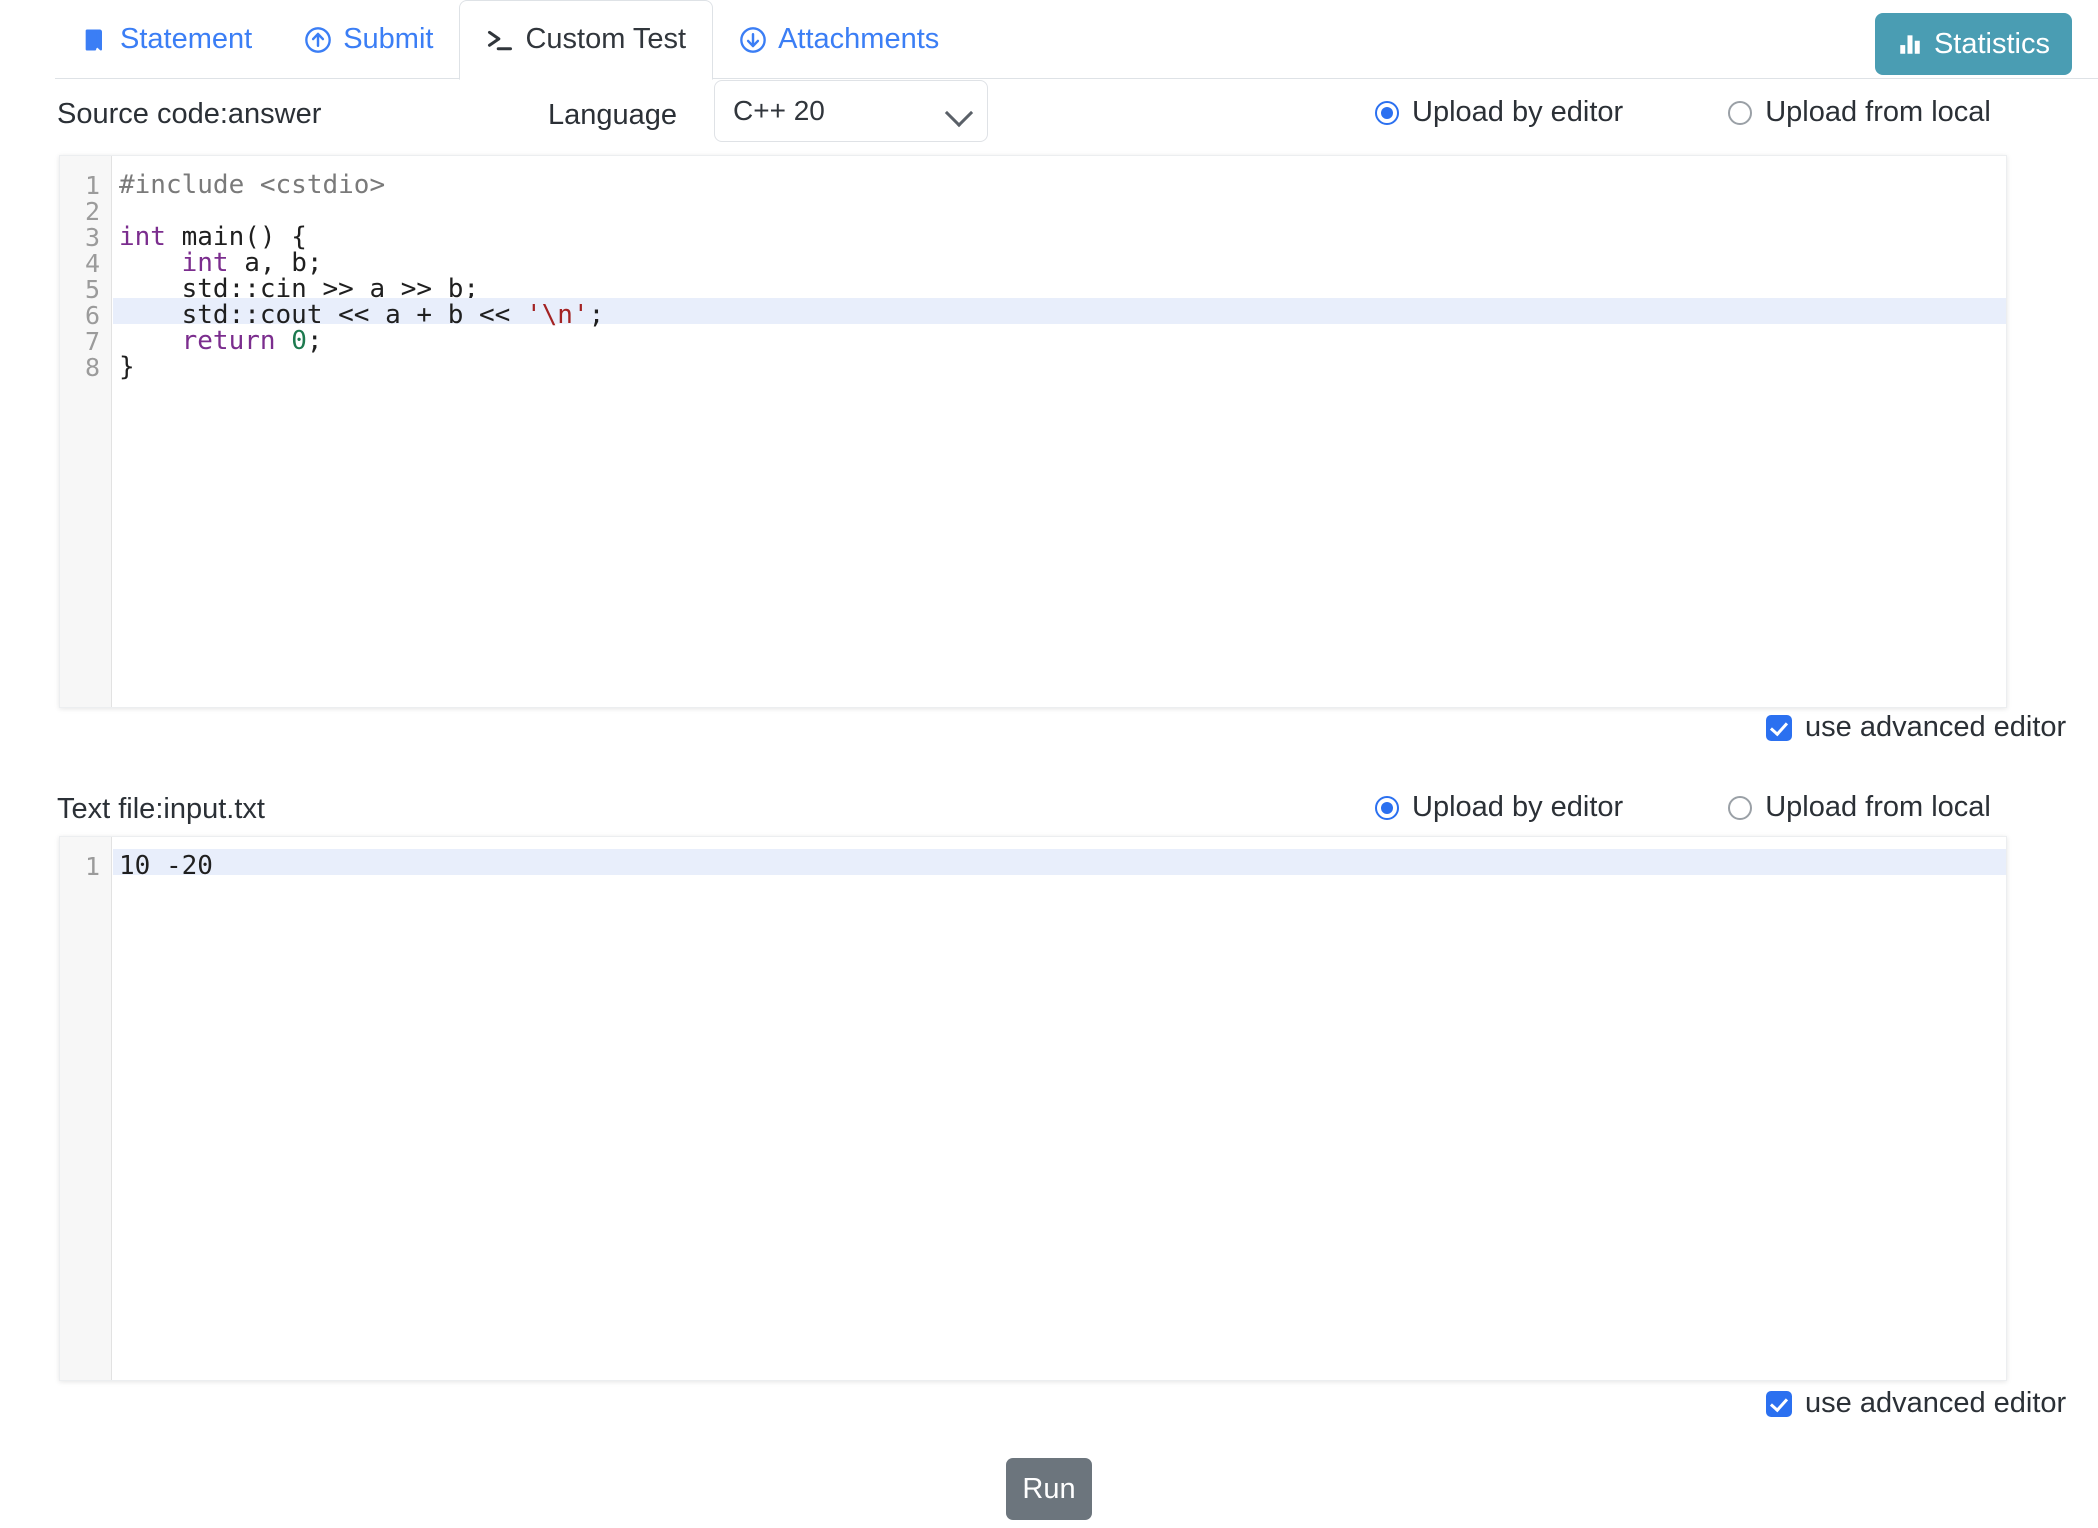  I want to click on code-line: int a, b;, so click(1059, 263).